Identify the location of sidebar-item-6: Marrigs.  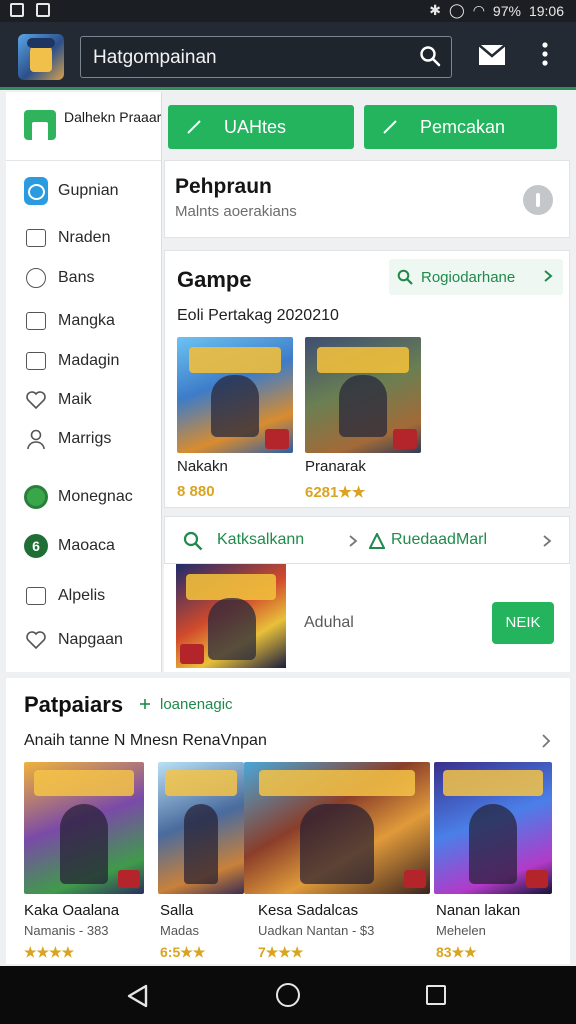
(92, 439).